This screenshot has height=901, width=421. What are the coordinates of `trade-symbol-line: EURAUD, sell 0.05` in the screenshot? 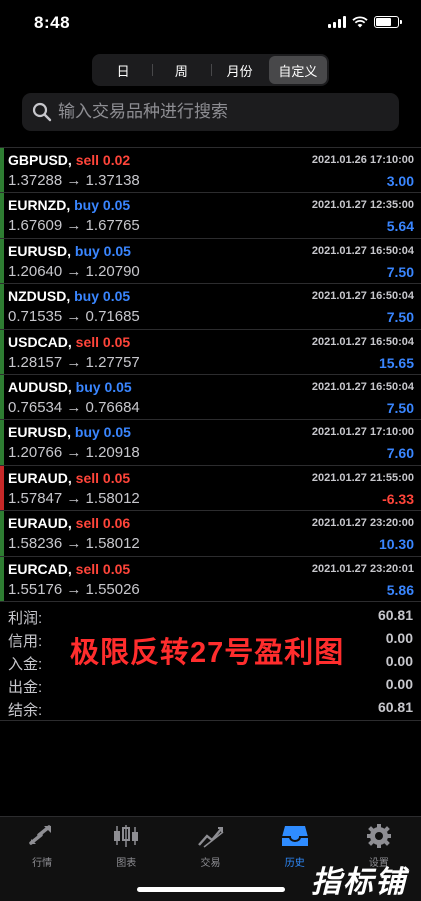 It's located at (69, 478).